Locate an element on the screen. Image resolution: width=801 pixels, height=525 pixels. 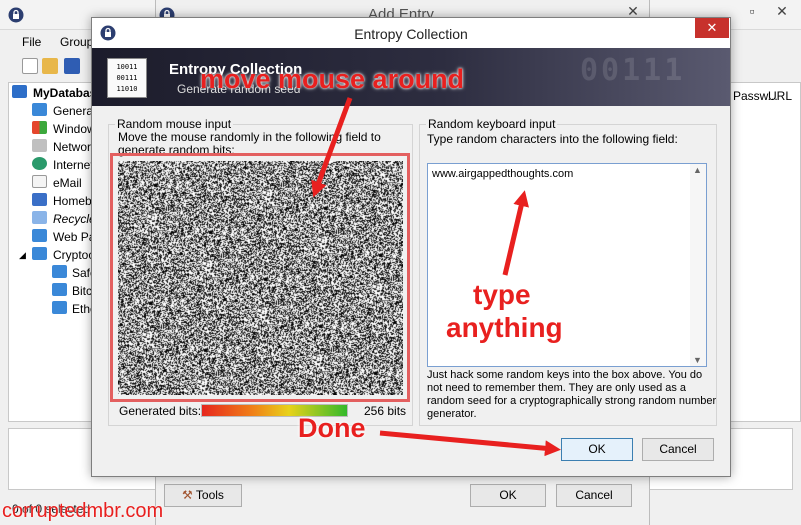
arrow-to-mouse-field is located at coordinates (332, 147).